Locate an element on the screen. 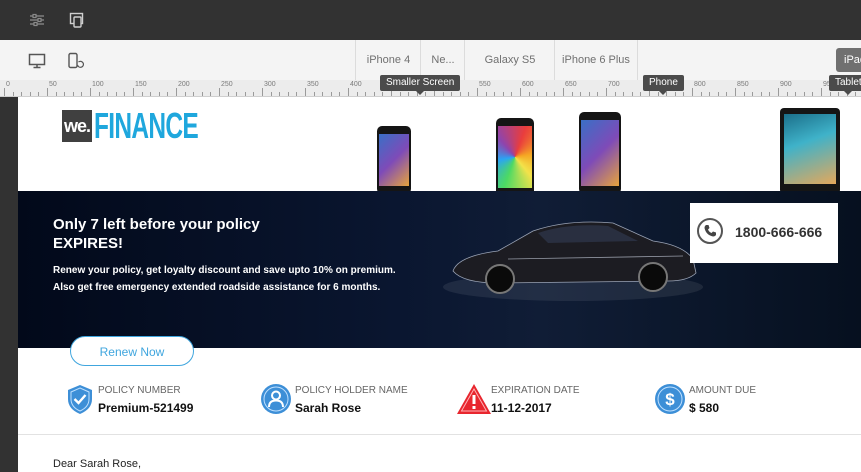  tab-iphone-4: iPhone 4 is located at coordinates (388, 60).